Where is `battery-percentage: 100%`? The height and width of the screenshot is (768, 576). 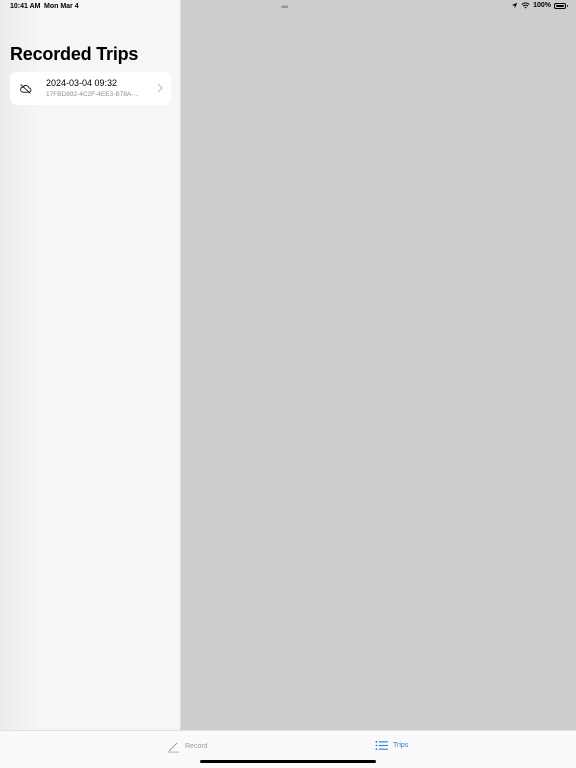 battery-percentage: 100% is located at coordinates (542, 5).